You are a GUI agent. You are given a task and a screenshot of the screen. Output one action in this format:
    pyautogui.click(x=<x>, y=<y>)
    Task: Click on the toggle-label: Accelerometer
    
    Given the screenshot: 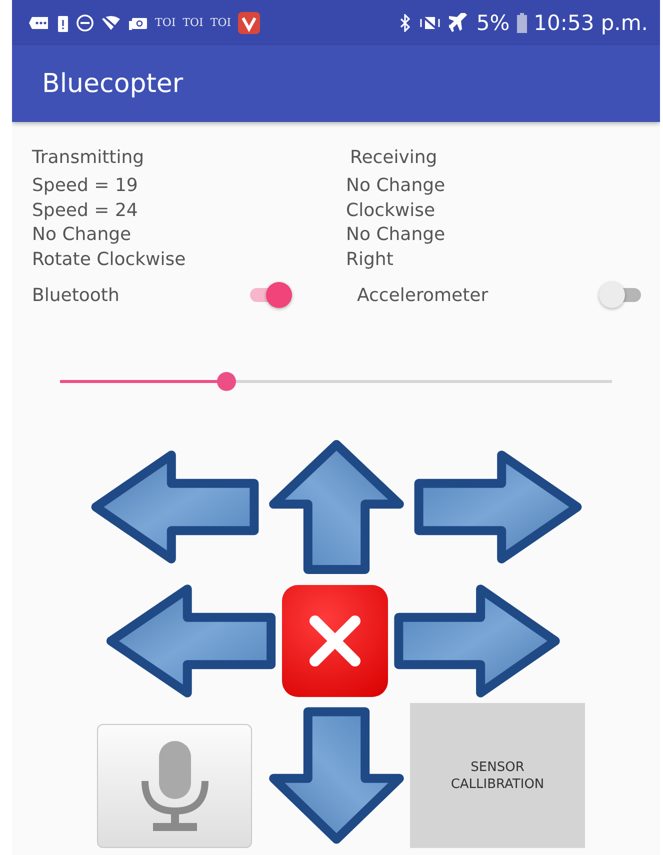 What is the action you would take?
    pyautogui.click(x=422, y=295)
    